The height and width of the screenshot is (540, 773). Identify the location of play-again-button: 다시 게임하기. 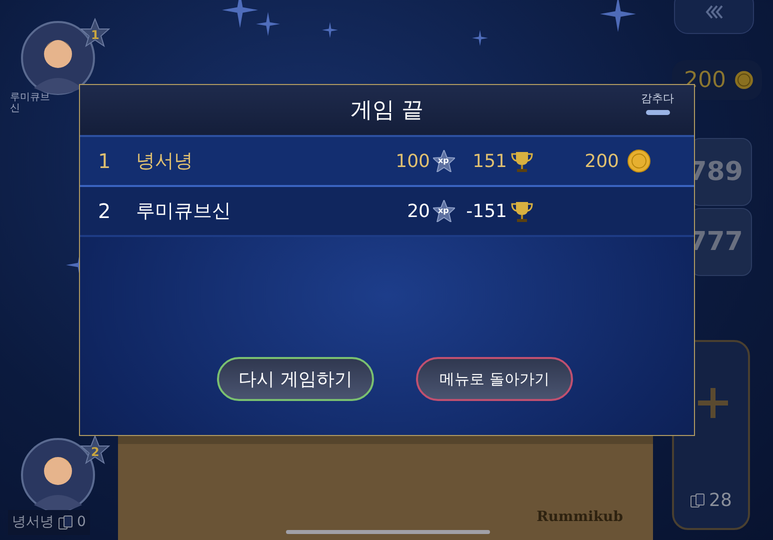
(295, 379).